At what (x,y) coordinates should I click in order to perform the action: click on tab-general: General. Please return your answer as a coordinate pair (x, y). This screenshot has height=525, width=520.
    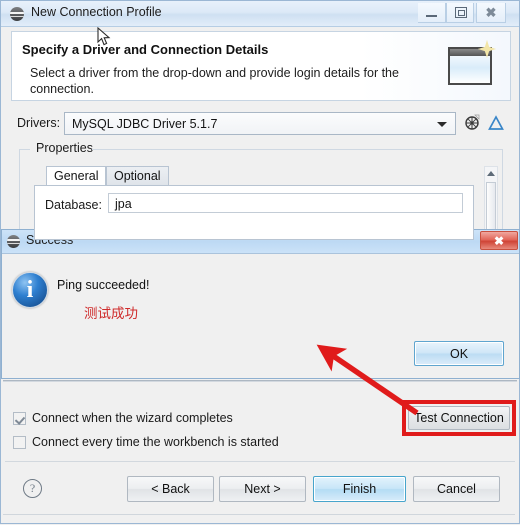
    Looking at the image, I should click on (76, 176).